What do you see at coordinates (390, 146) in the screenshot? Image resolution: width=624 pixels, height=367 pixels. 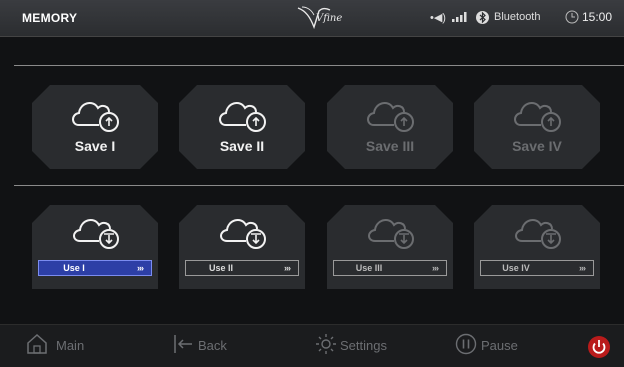 I see `save-slot-label: Save III` at bounding box center [390, 146].